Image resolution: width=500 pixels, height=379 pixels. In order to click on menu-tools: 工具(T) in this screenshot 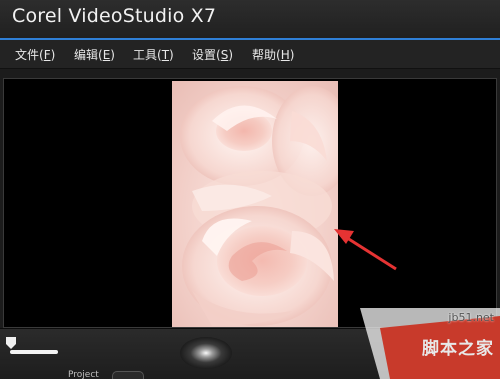, I will do `click(153, 54)`.